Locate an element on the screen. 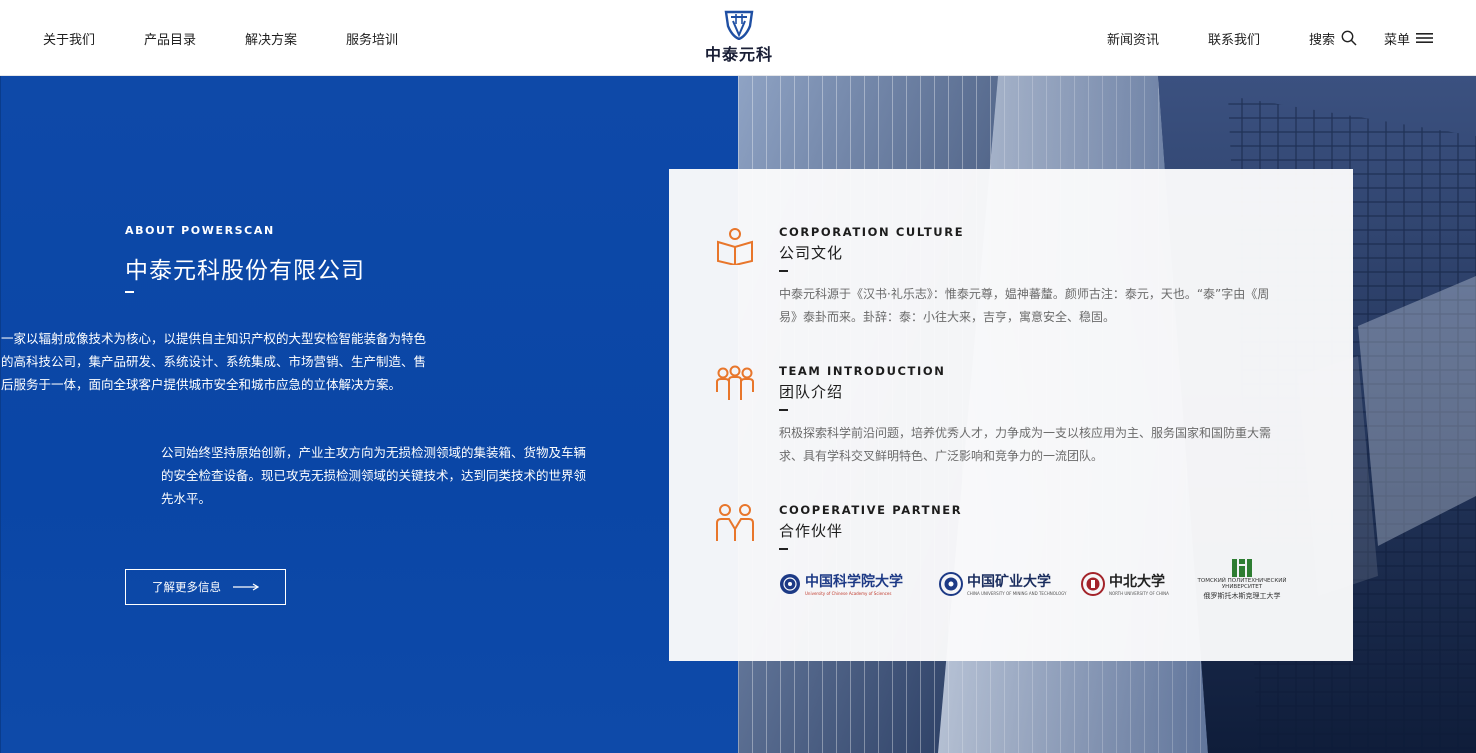 The height and width of the screenshot is (753, 1476). partner-name: 中国矿业大学 is located at coordinates (1009, 582).